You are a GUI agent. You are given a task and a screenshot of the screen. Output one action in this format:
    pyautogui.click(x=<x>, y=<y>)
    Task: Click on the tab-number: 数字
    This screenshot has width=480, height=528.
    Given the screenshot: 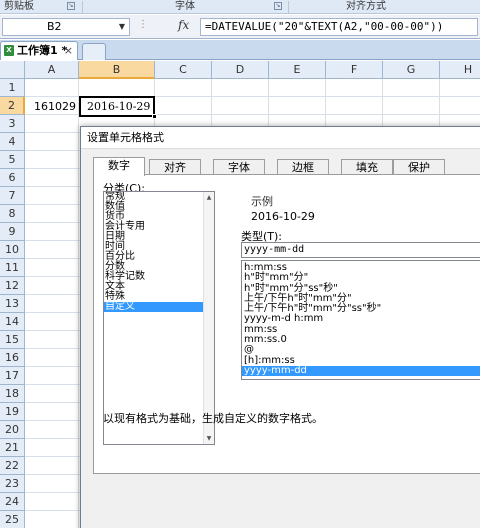 What is the action you would take?
    pyautogui.click(x=119, y=166)
    